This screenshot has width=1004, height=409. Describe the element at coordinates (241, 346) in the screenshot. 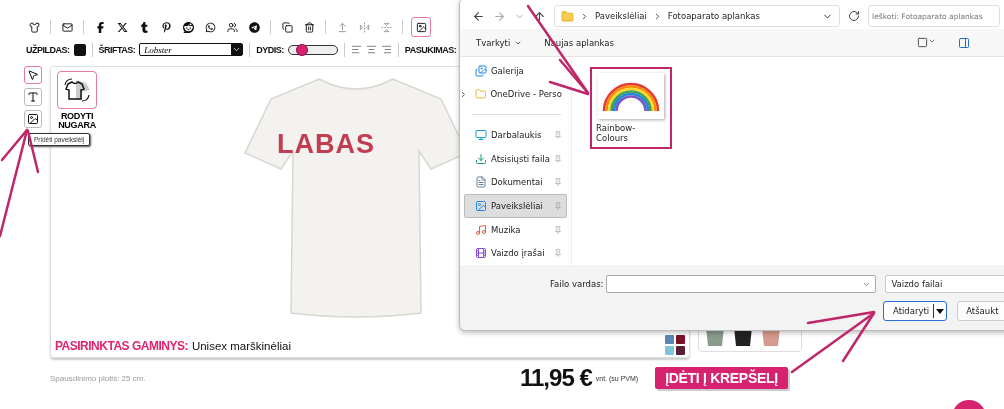

I see `selected-product-value: Unisex marškinėliai` at that location.